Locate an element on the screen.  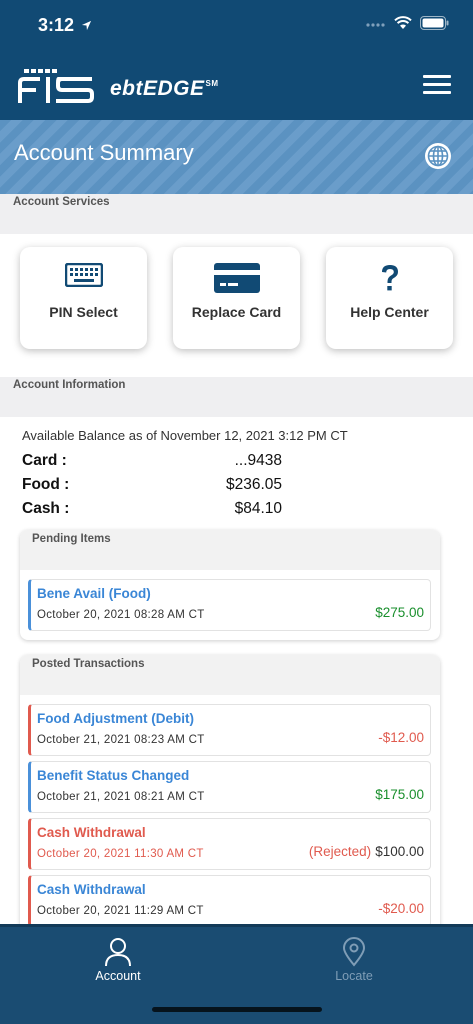
cellular-signal-icon is located at coordinates (375, 25).